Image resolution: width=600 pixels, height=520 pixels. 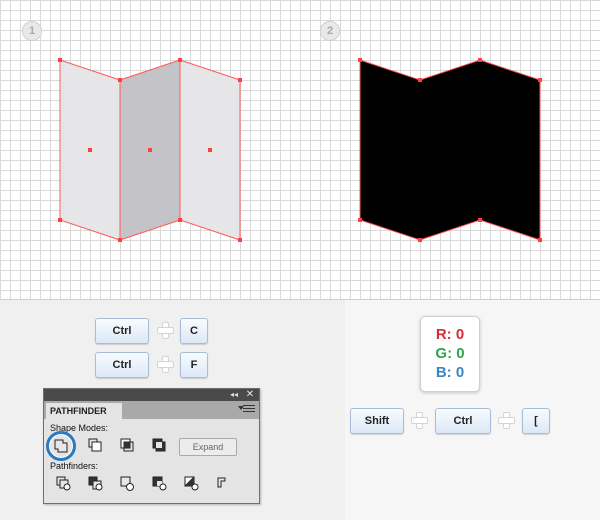 What do you see at coordinates (159, 483) in the screenshot?
I see `crop-icon` at bounding box center [159, 483].